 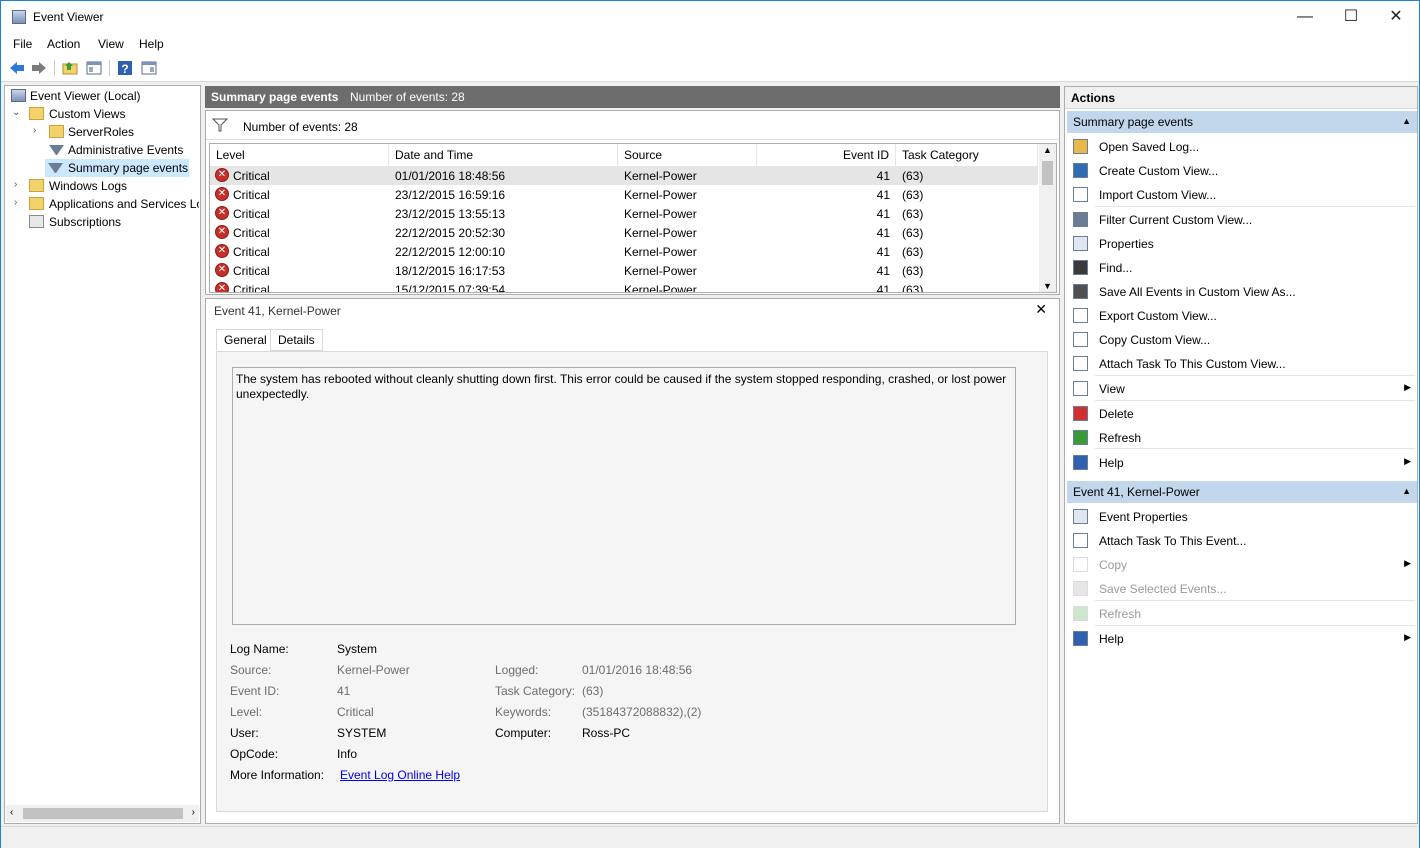 What do you see at coordinates (1241, 244) in the screenshot?
I see `action-properties: Properties` at bounding box center [1241, 244].